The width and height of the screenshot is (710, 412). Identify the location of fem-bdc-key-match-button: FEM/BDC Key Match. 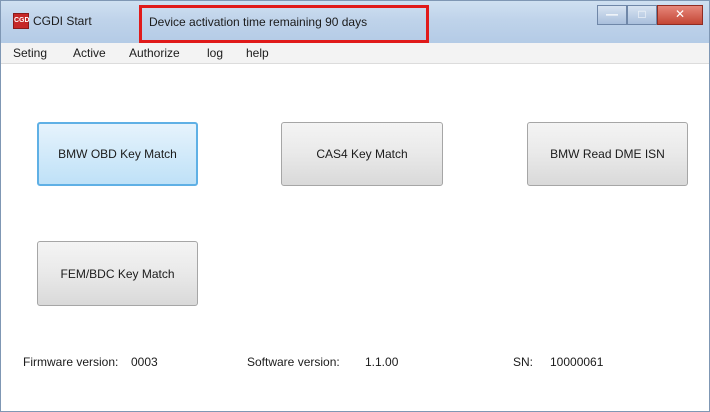
(117, 273).